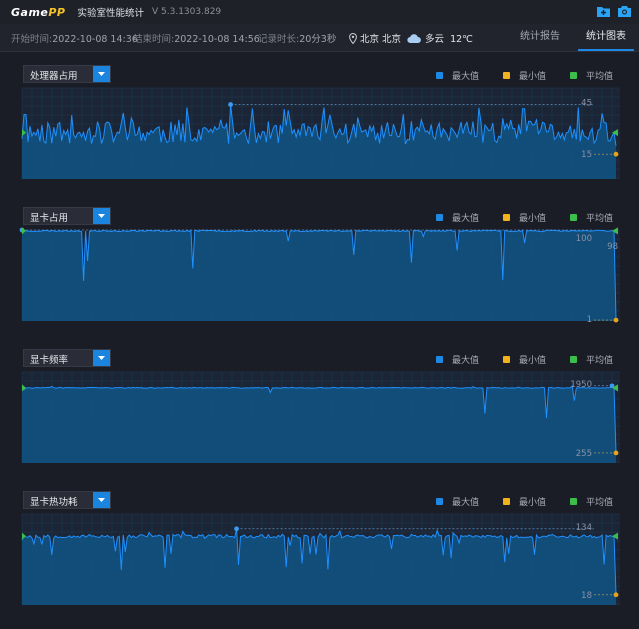  Describe the element at coordinates (196, 39) in the screenshot. I see `end-time: 结束时间:2022-10-08 14:56` at that location.